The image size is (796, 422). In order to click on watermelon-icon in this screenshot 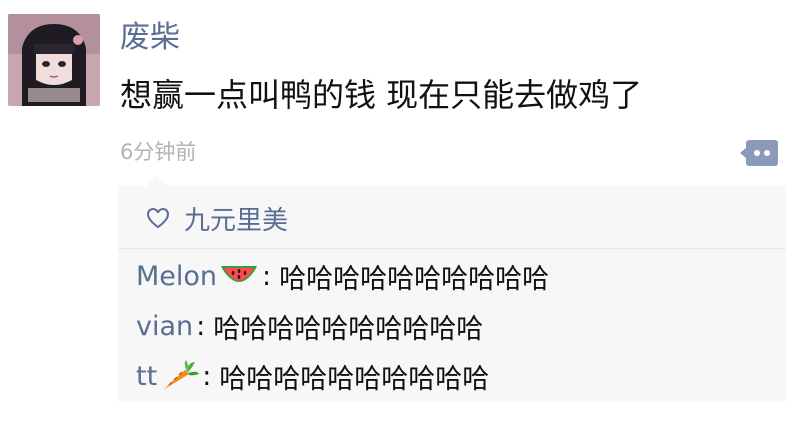, I will do `click(239, 274)`.